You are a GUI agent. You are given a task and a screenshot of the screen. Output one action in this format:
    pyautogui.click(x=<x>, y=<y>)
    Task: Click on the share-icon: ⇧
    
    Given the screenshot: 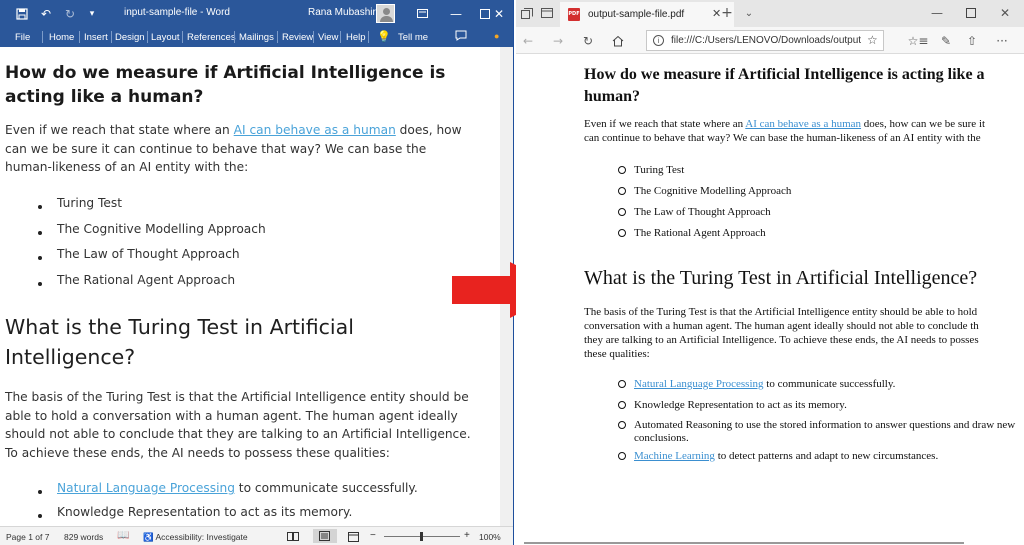 What is the action you would take?
    pyautogui.click(x=972, y=40)
    